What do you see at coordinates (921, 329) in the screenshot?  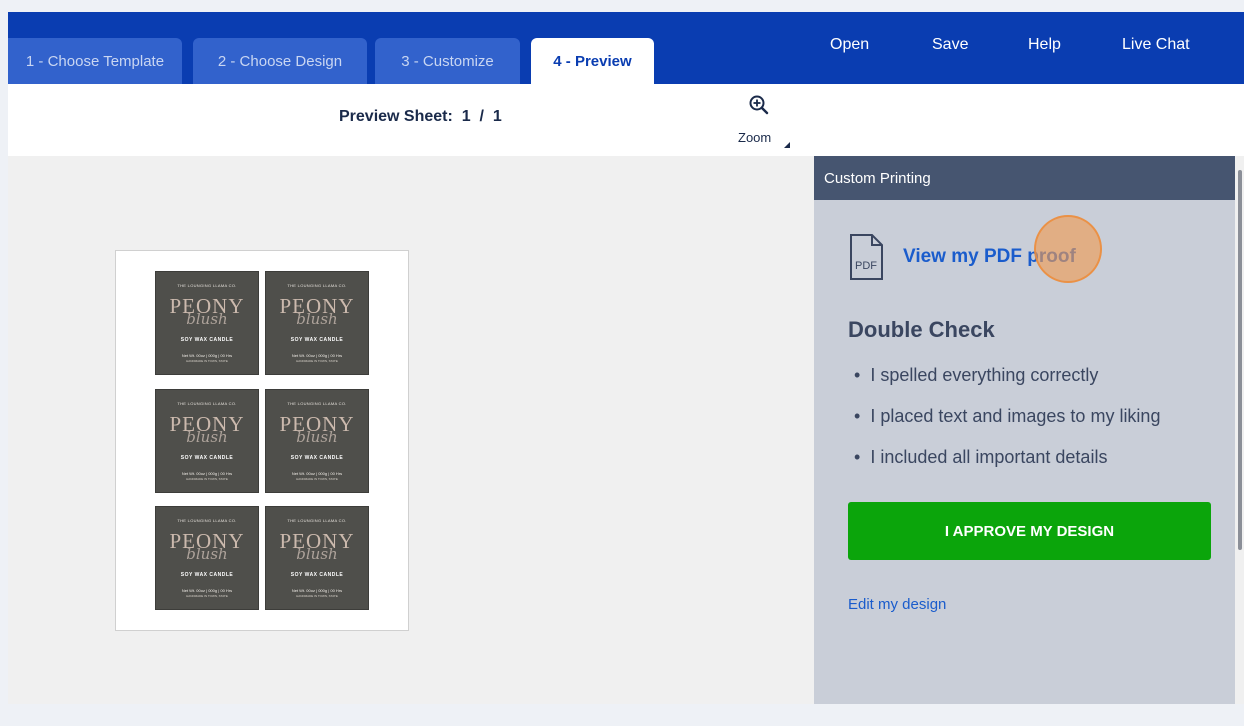 I see `double-check-title: Double Check` at bounding box center [921, 329].